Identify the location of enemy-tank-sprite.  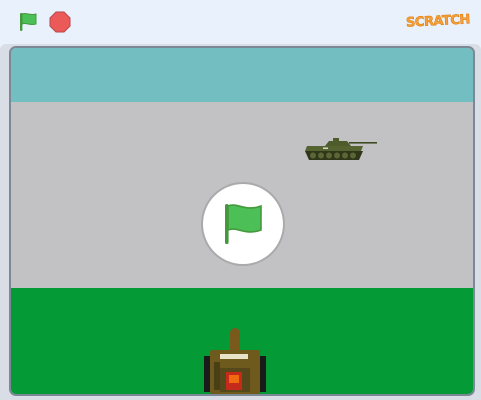
(340, 150).